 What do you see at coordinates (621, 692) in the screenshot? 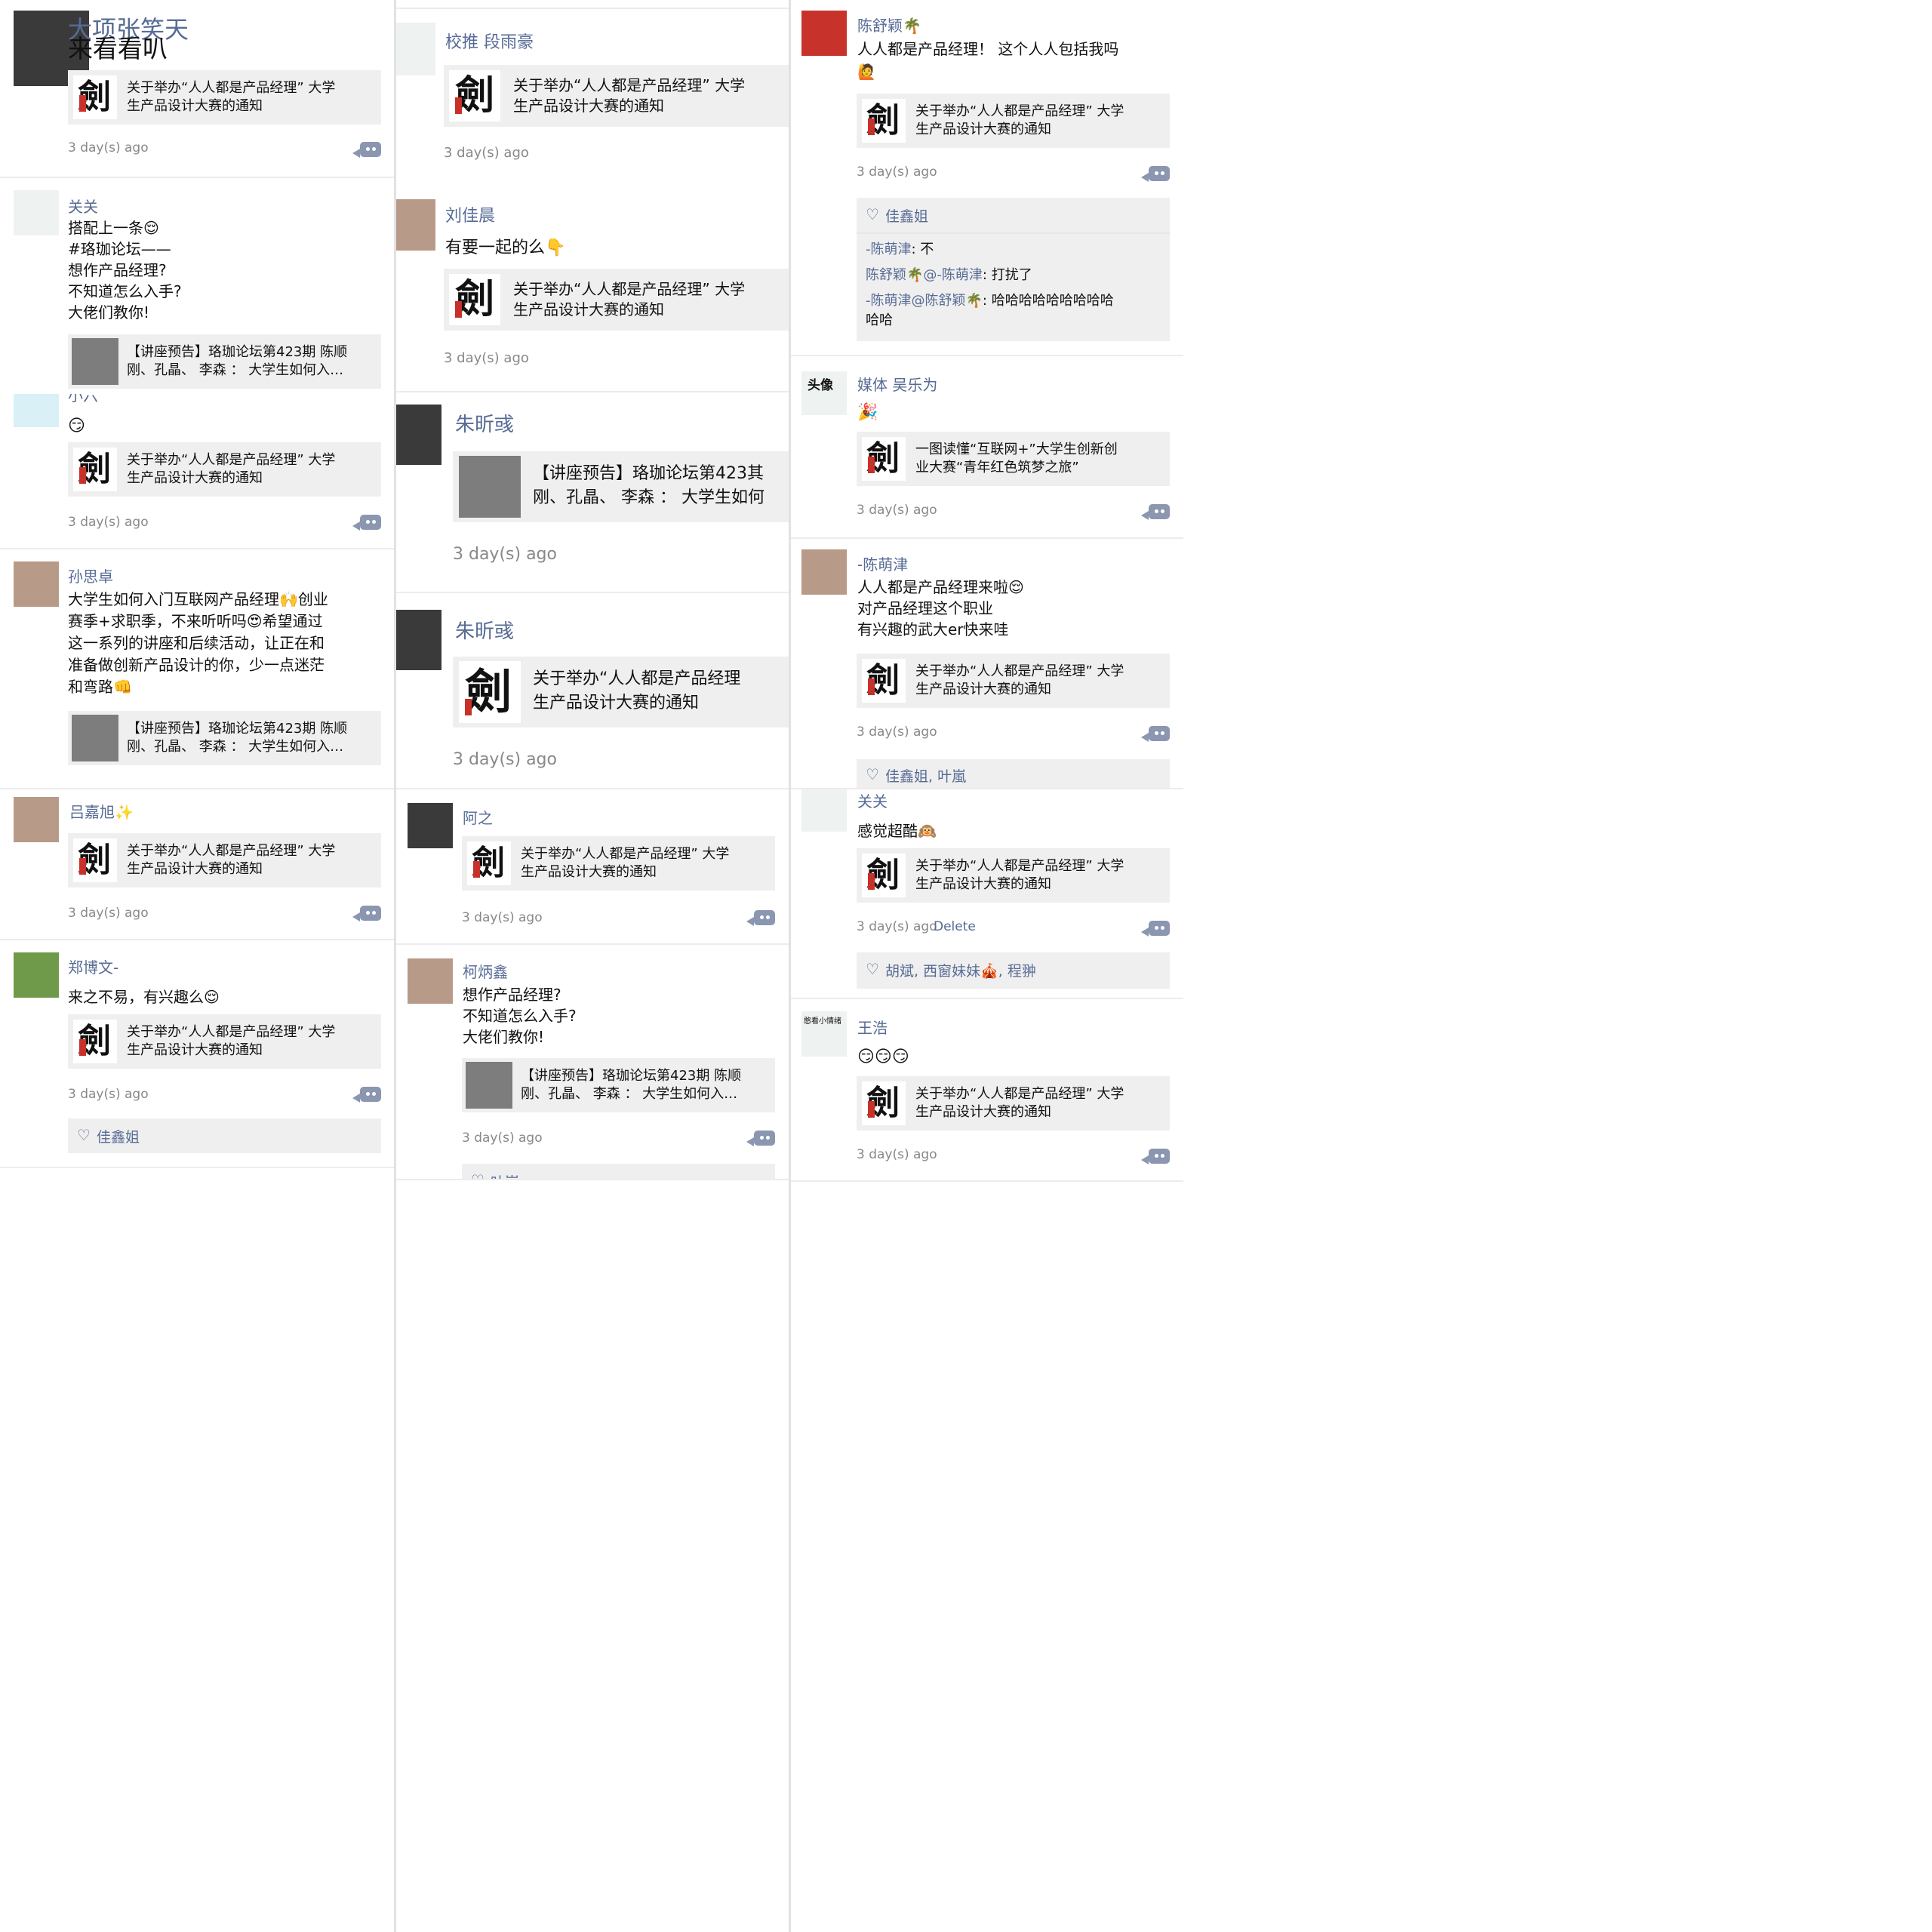
I see `shared-link-card: 劍 关于举办“人人都是产品经理 生产品设计大赛的通知` at bounding box center [621, 692].